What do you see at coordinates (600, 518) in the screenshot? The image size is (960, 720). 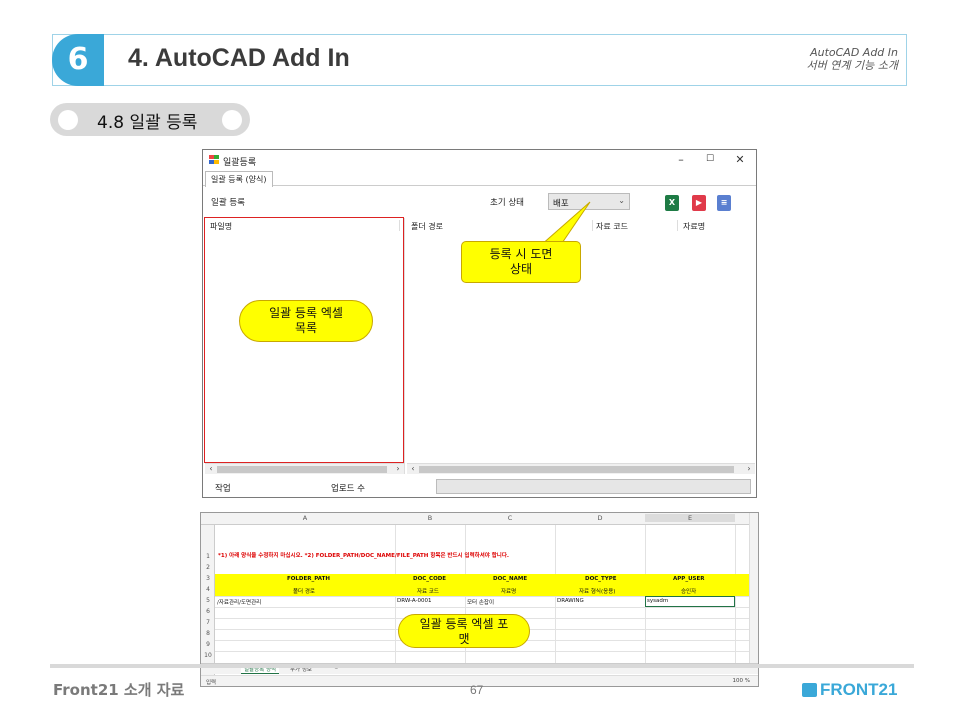 I see `excel-col-d: D` at bounding box center [600, 518].